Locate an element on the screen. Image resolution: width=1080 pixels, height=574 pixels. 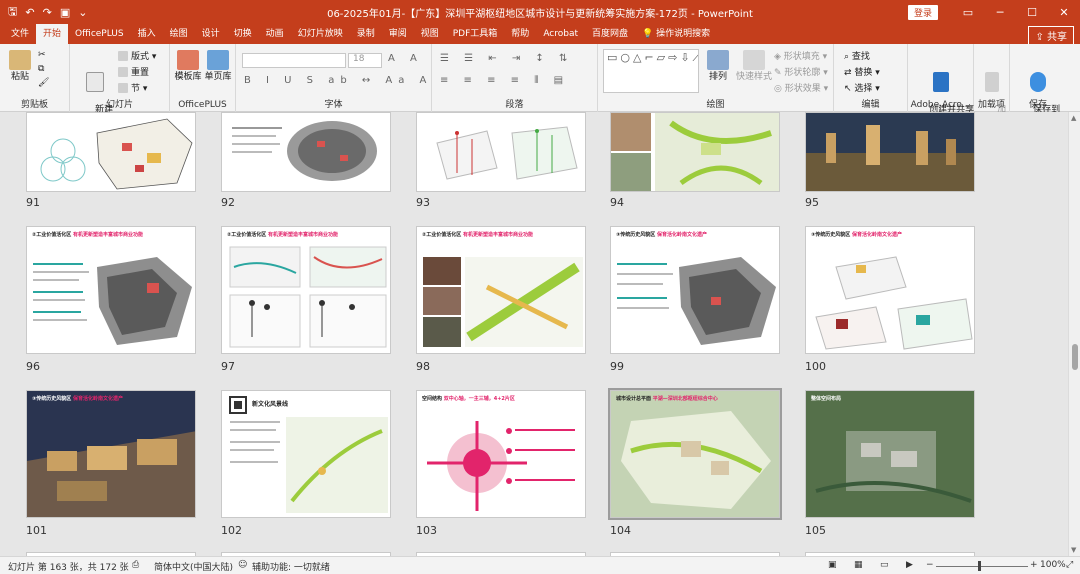
scrollbar-thumb is located at coordinates (1075, 357).